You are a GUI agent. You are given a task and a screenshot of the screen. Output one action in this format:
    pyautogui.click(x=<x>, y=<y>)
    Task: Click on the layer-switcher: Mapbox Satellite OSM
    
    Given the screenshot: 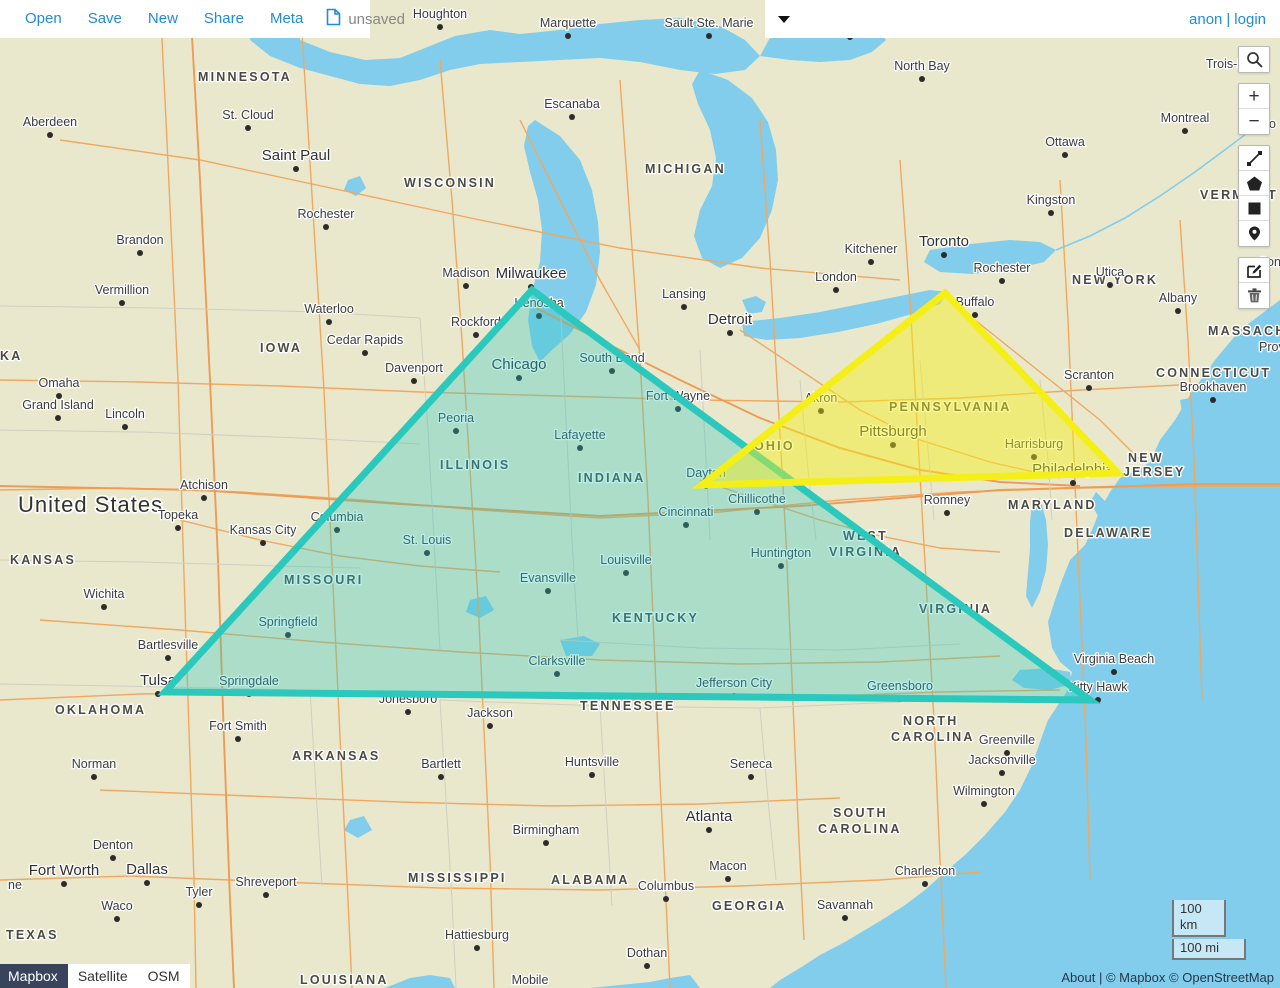 What is the action you would take?
    pyautogui.click(x=95, y=976)
    